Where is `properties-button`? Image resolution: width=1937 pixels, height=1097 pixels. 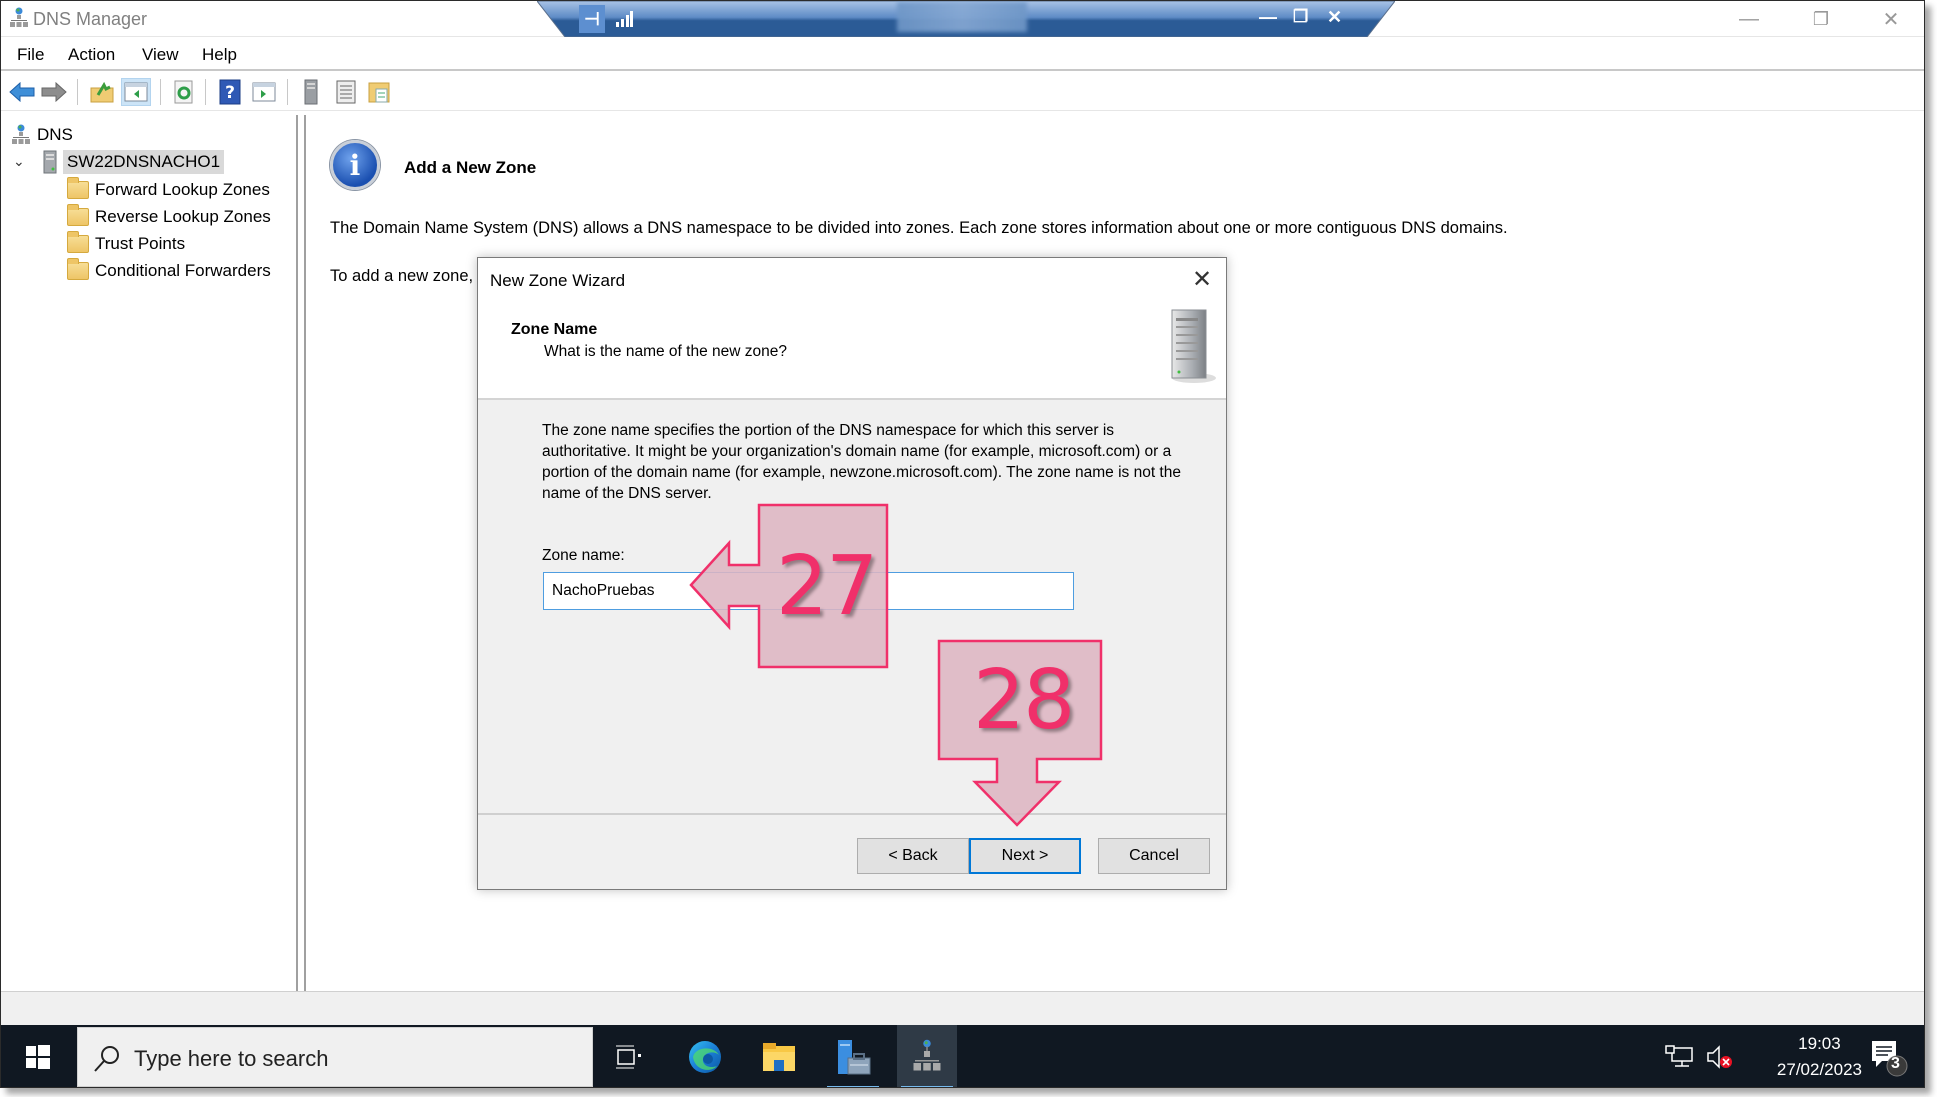
properties-button is located at coordinates (380, 92).